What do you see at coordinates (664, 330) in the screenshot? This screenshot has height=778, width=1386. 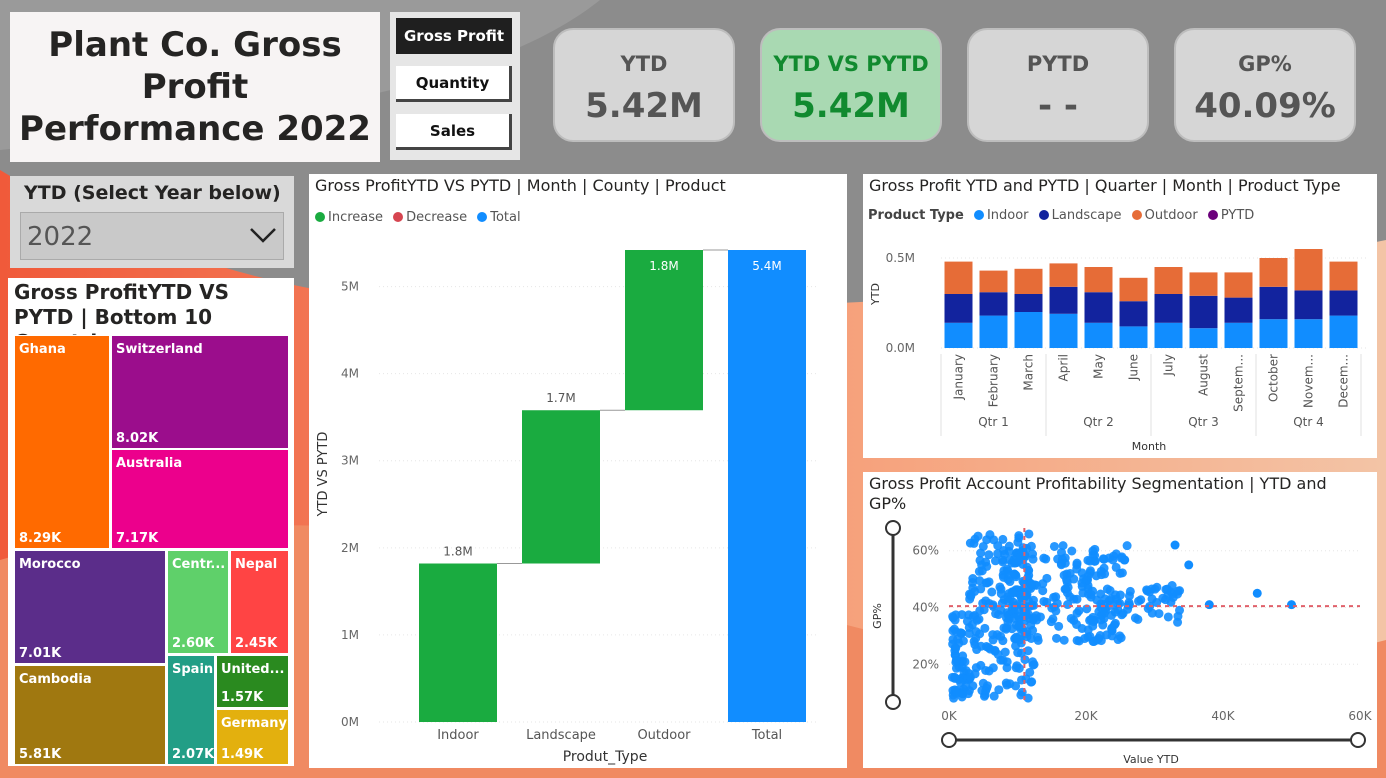 I see `waterfall-bar-outdoor` at bounding box center [664, 330].